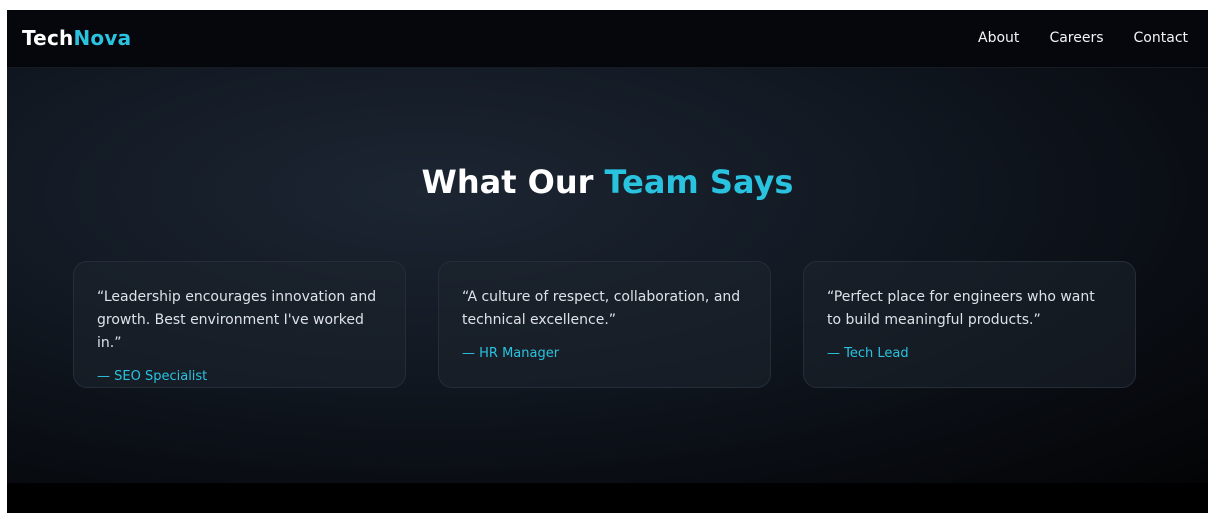  Describe the element at coordinates (868, 353) in the screenshot. I see `testimonial-author: — Tech Lead` at that location.